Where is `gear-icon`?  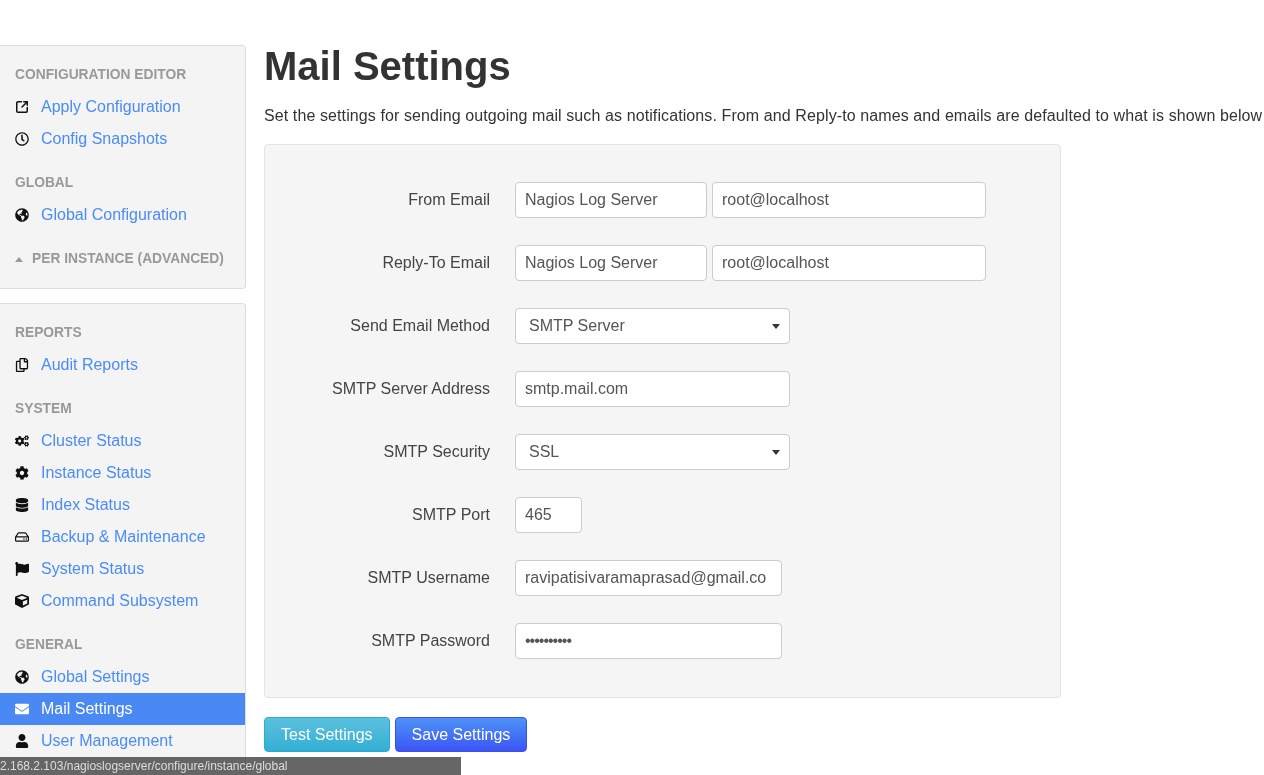
gear-icon is located at coordinates (22, 473).